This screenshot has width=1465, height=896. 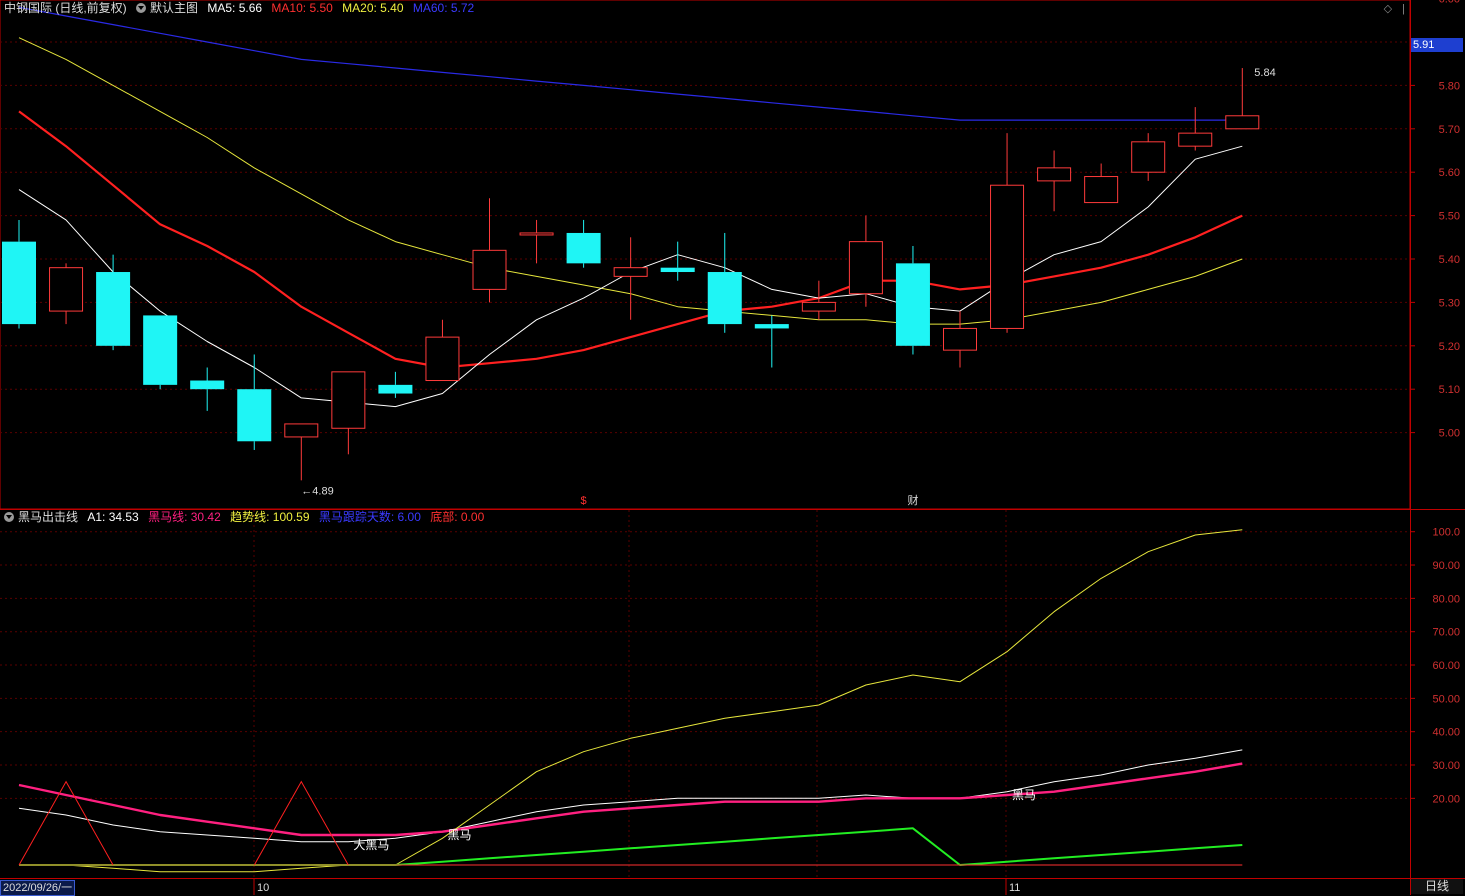 I want to click on window-controls: ◇ |, so click(x=1389, y=8).